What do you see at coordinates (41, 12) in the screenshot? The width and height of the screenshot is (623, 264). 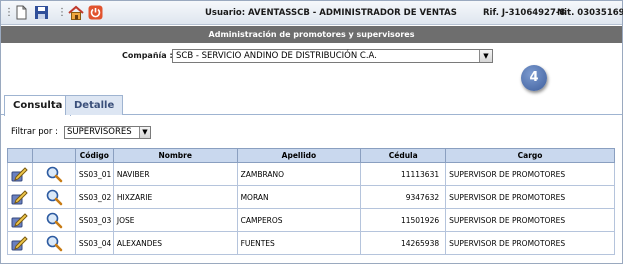 I see `save-icon` at bounding box center [41, 12].